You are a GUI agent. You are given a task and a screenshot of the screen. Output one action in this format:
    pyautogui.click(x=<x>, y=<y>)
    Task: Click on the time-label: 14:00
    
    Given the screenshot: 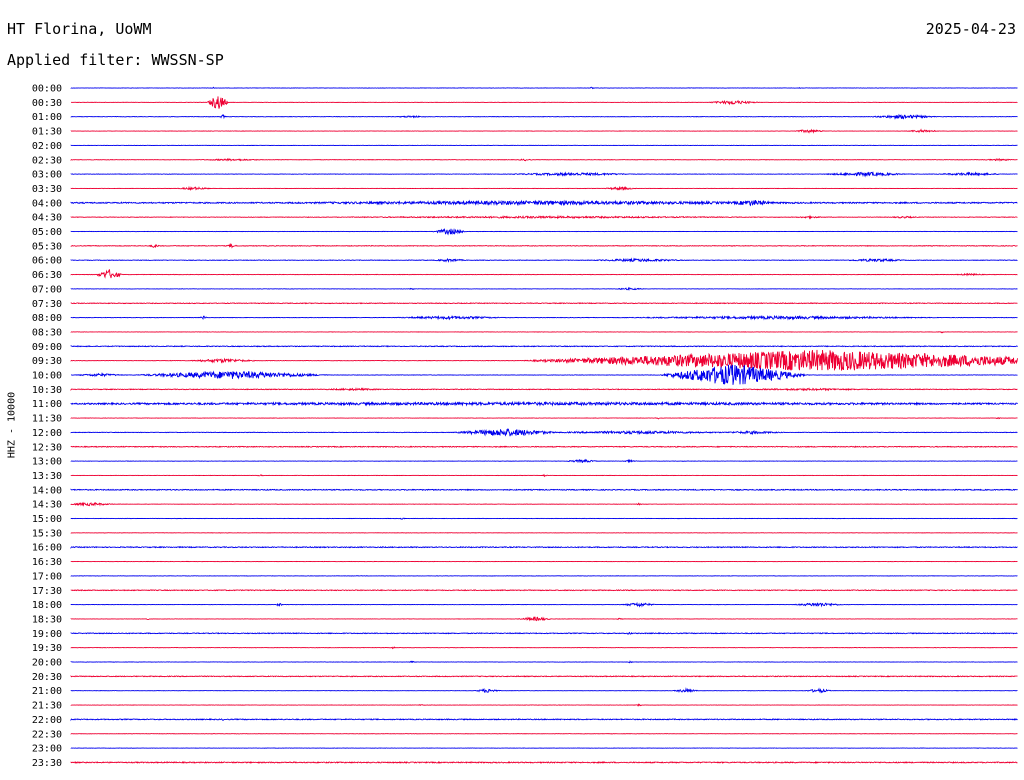 What is the action you would take?
    pyautogui.click(x=47, y=490)
    